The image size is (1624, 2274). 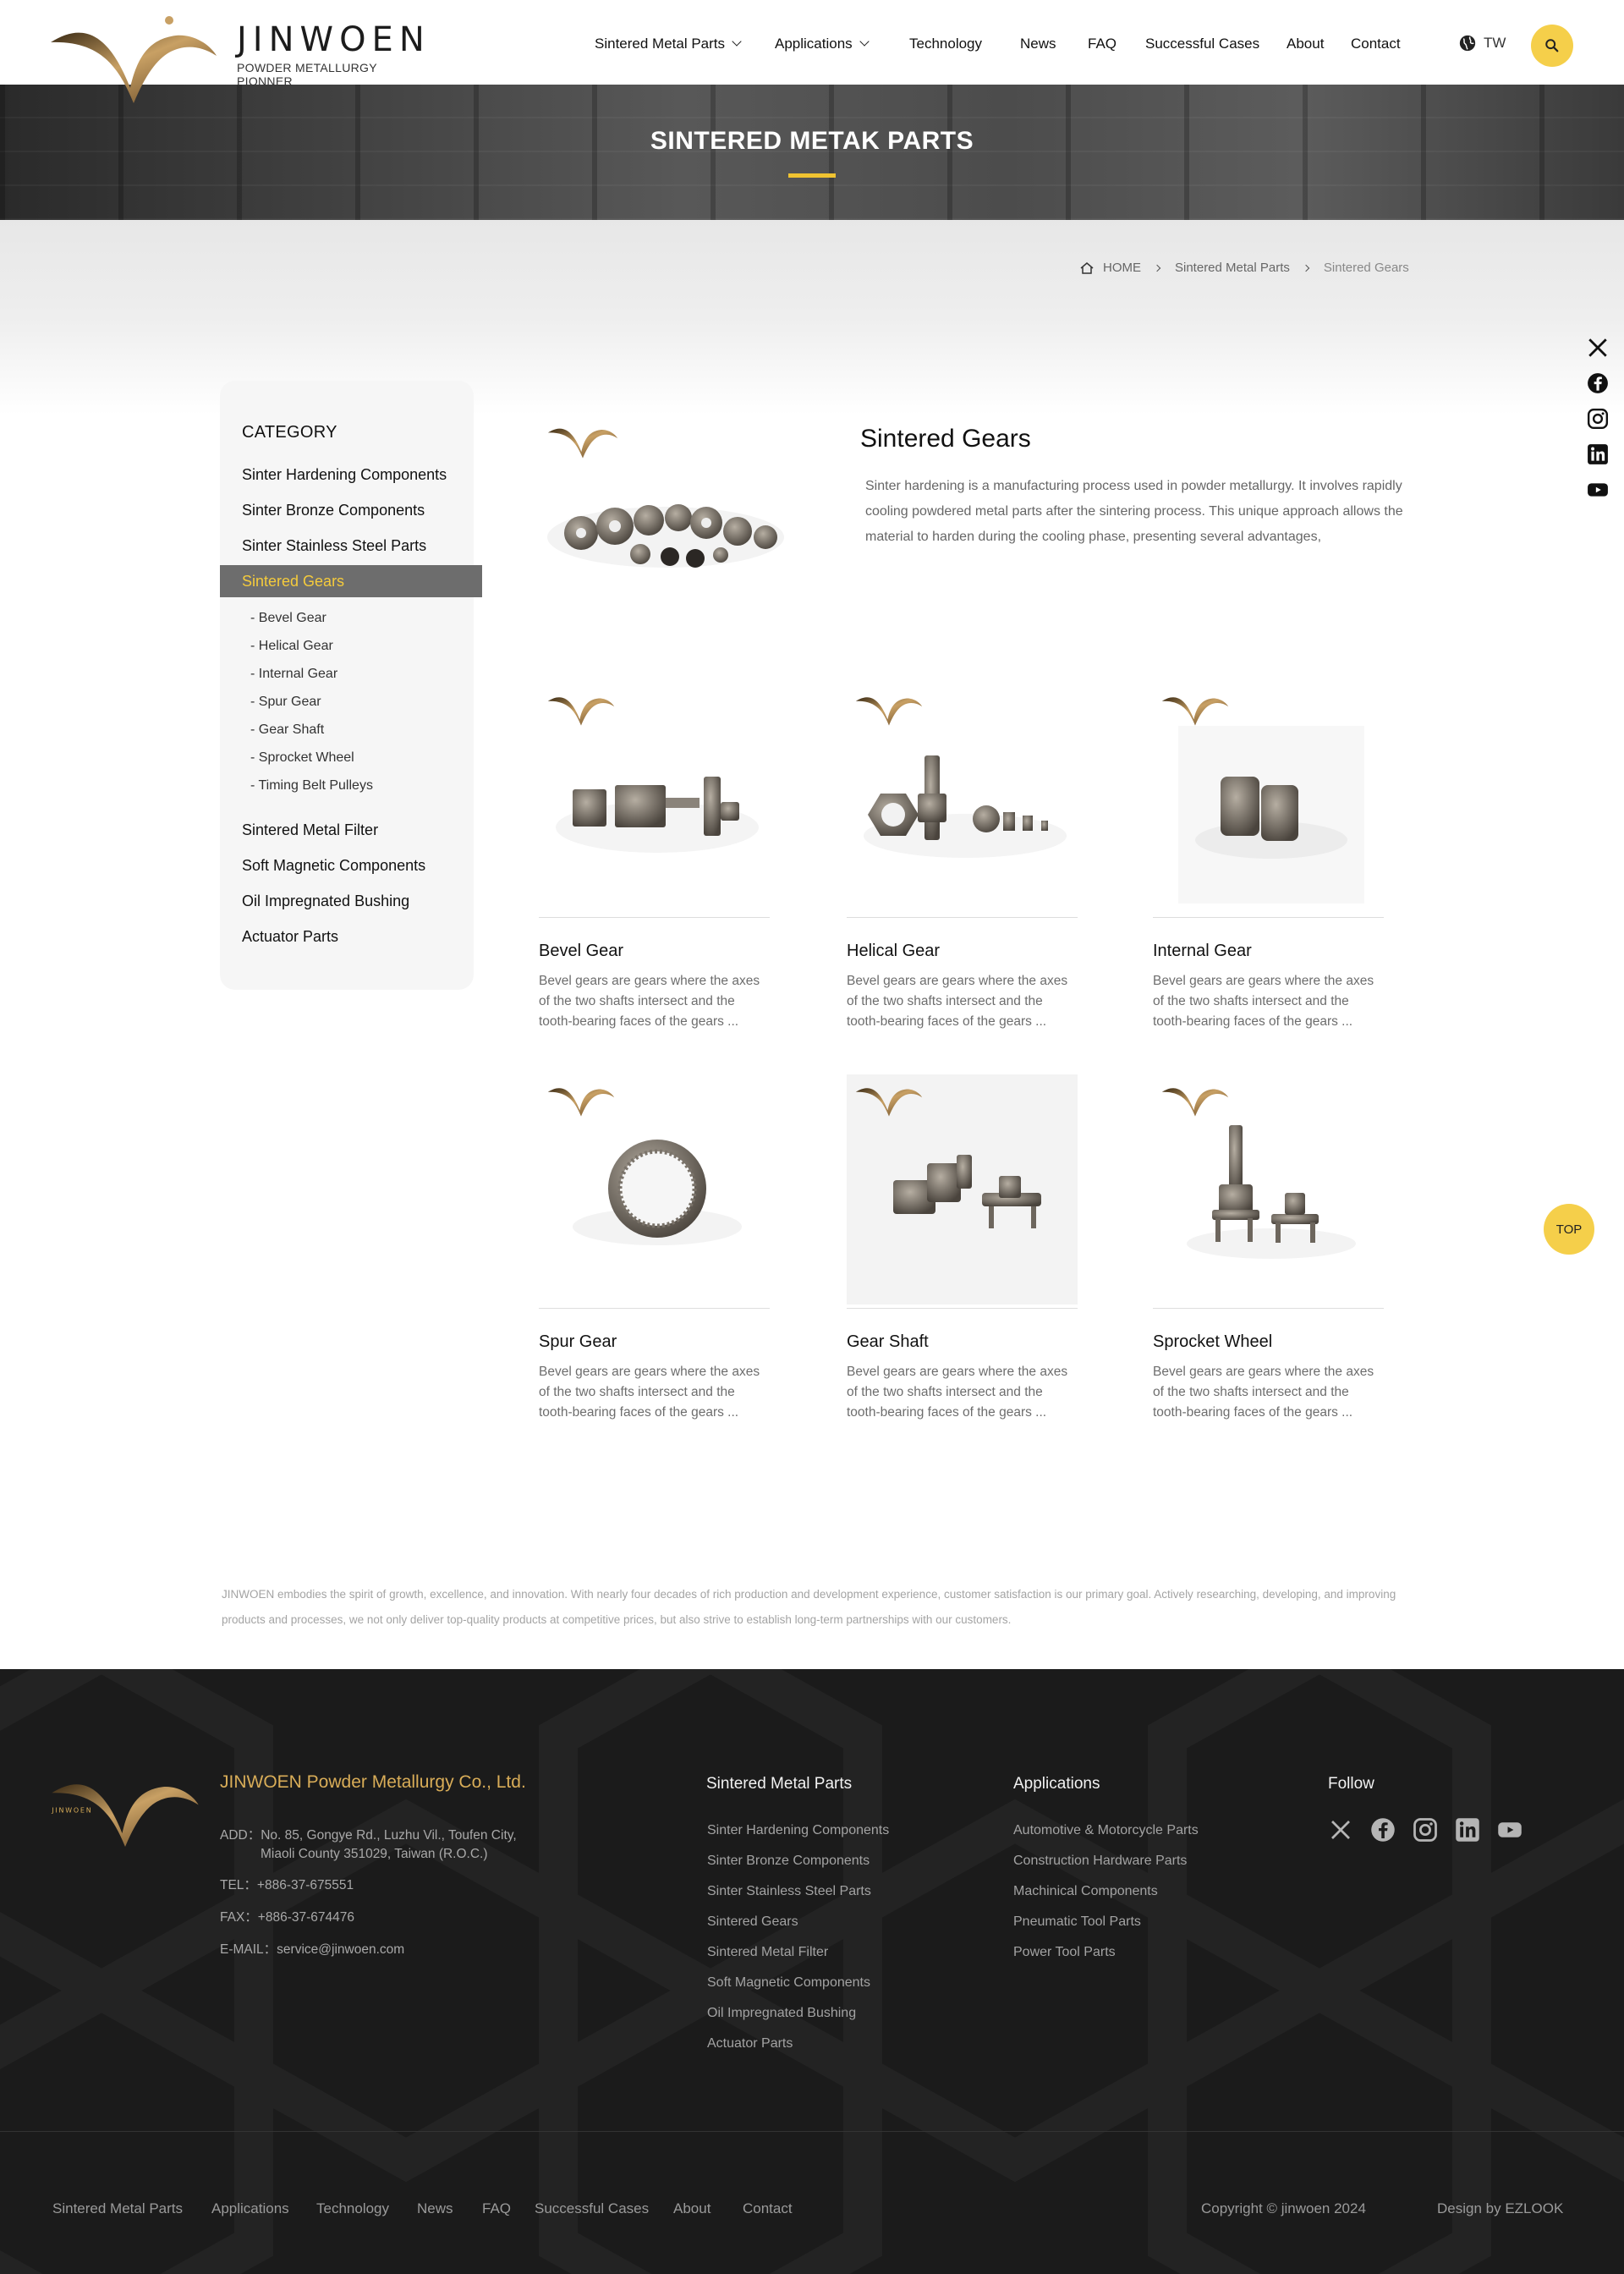 I want to click on subcategory-timing-belt: - Timing Belt Pulleys, so click(x=312, y=786).